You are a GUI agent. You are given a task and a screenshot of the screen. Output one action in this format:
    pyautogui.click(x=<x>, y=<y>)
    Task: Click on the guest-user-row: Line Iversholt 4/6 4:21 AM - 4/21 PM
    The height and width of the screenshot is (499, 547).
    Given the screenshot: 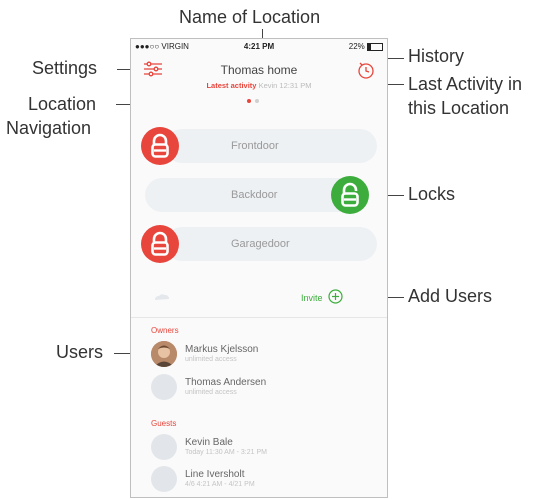 What is the action you would take?
    pyautogui.click(x=261, y=479)
    